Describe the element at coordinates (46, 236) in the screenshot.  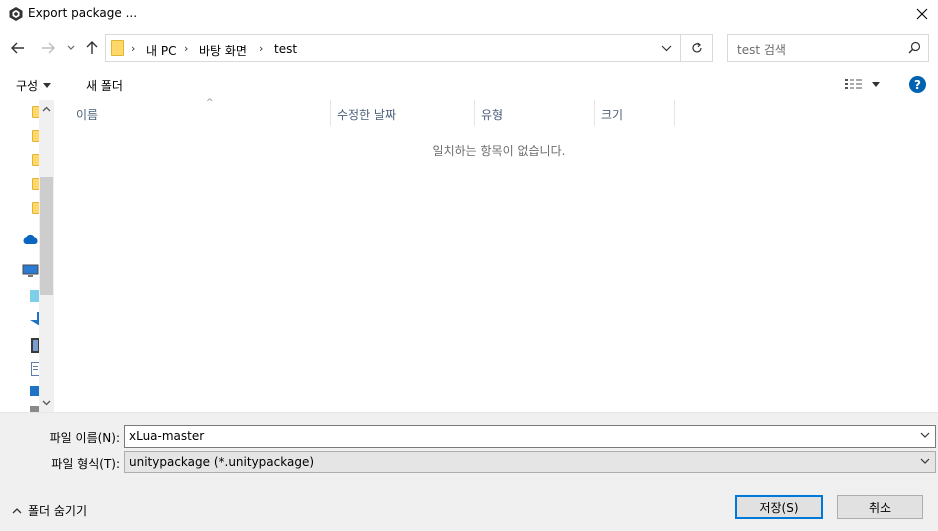
I see `nav-scroll-thumb` at that location.